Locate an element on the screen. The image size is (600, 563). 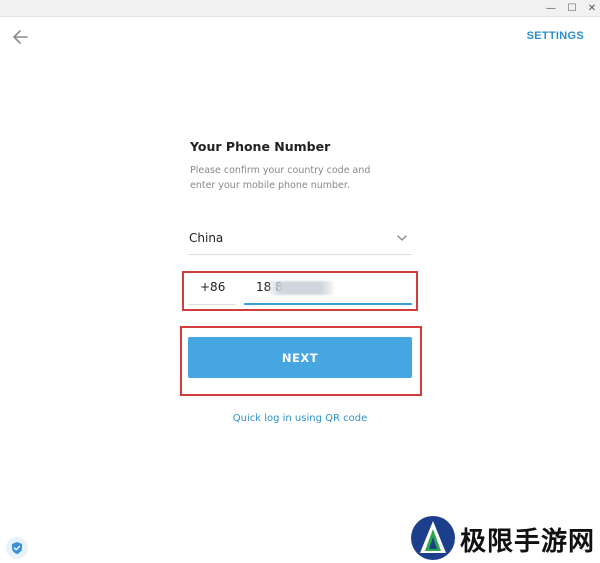
security-badge is located at coordinates (17, 548).